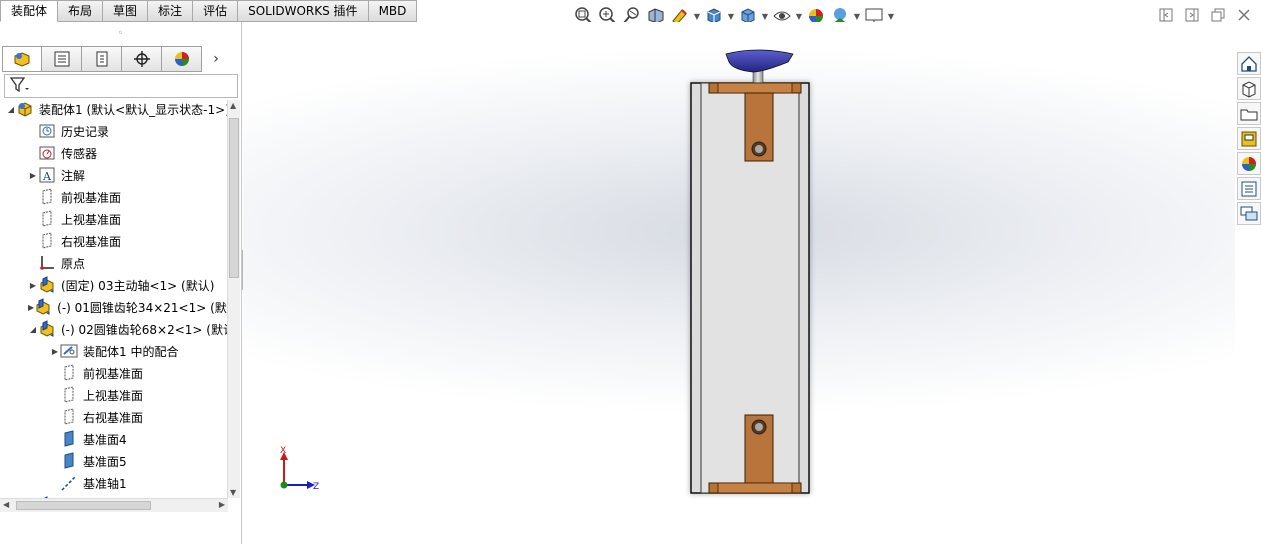  What do you see at coordinates (85, 131) in the screenshot?
I see `tree-item-label: 历史记录` at bounding box center [85, 131].